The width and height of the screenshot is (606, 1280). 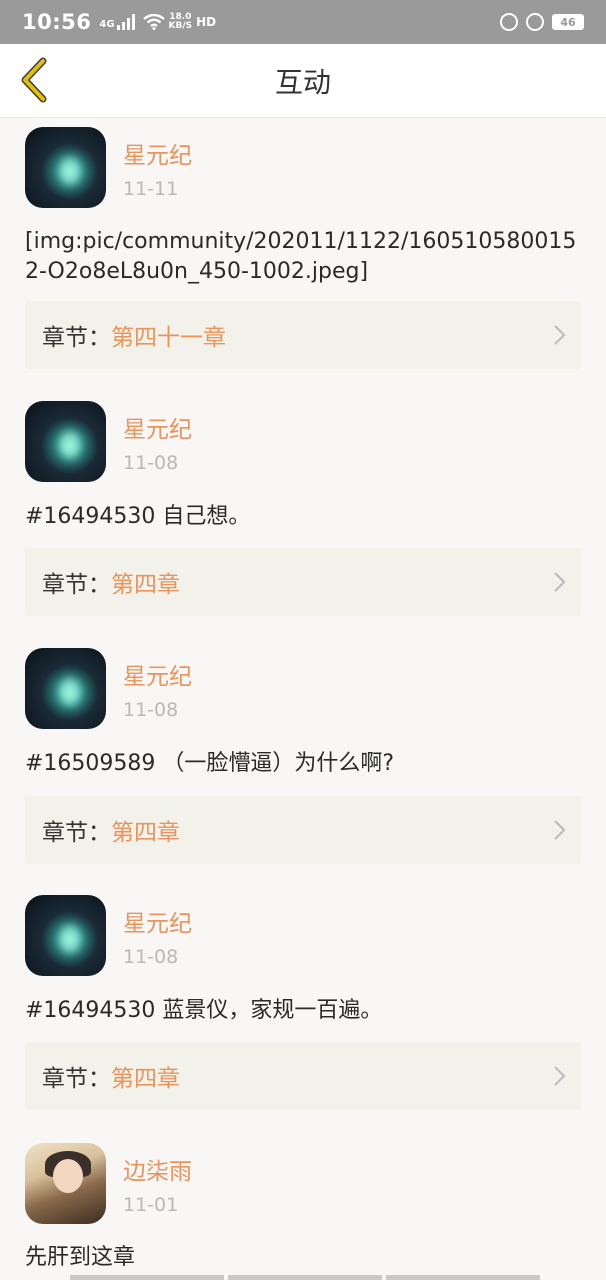 I want to click on username: 边柒雨, so click(x=157, y=1169).